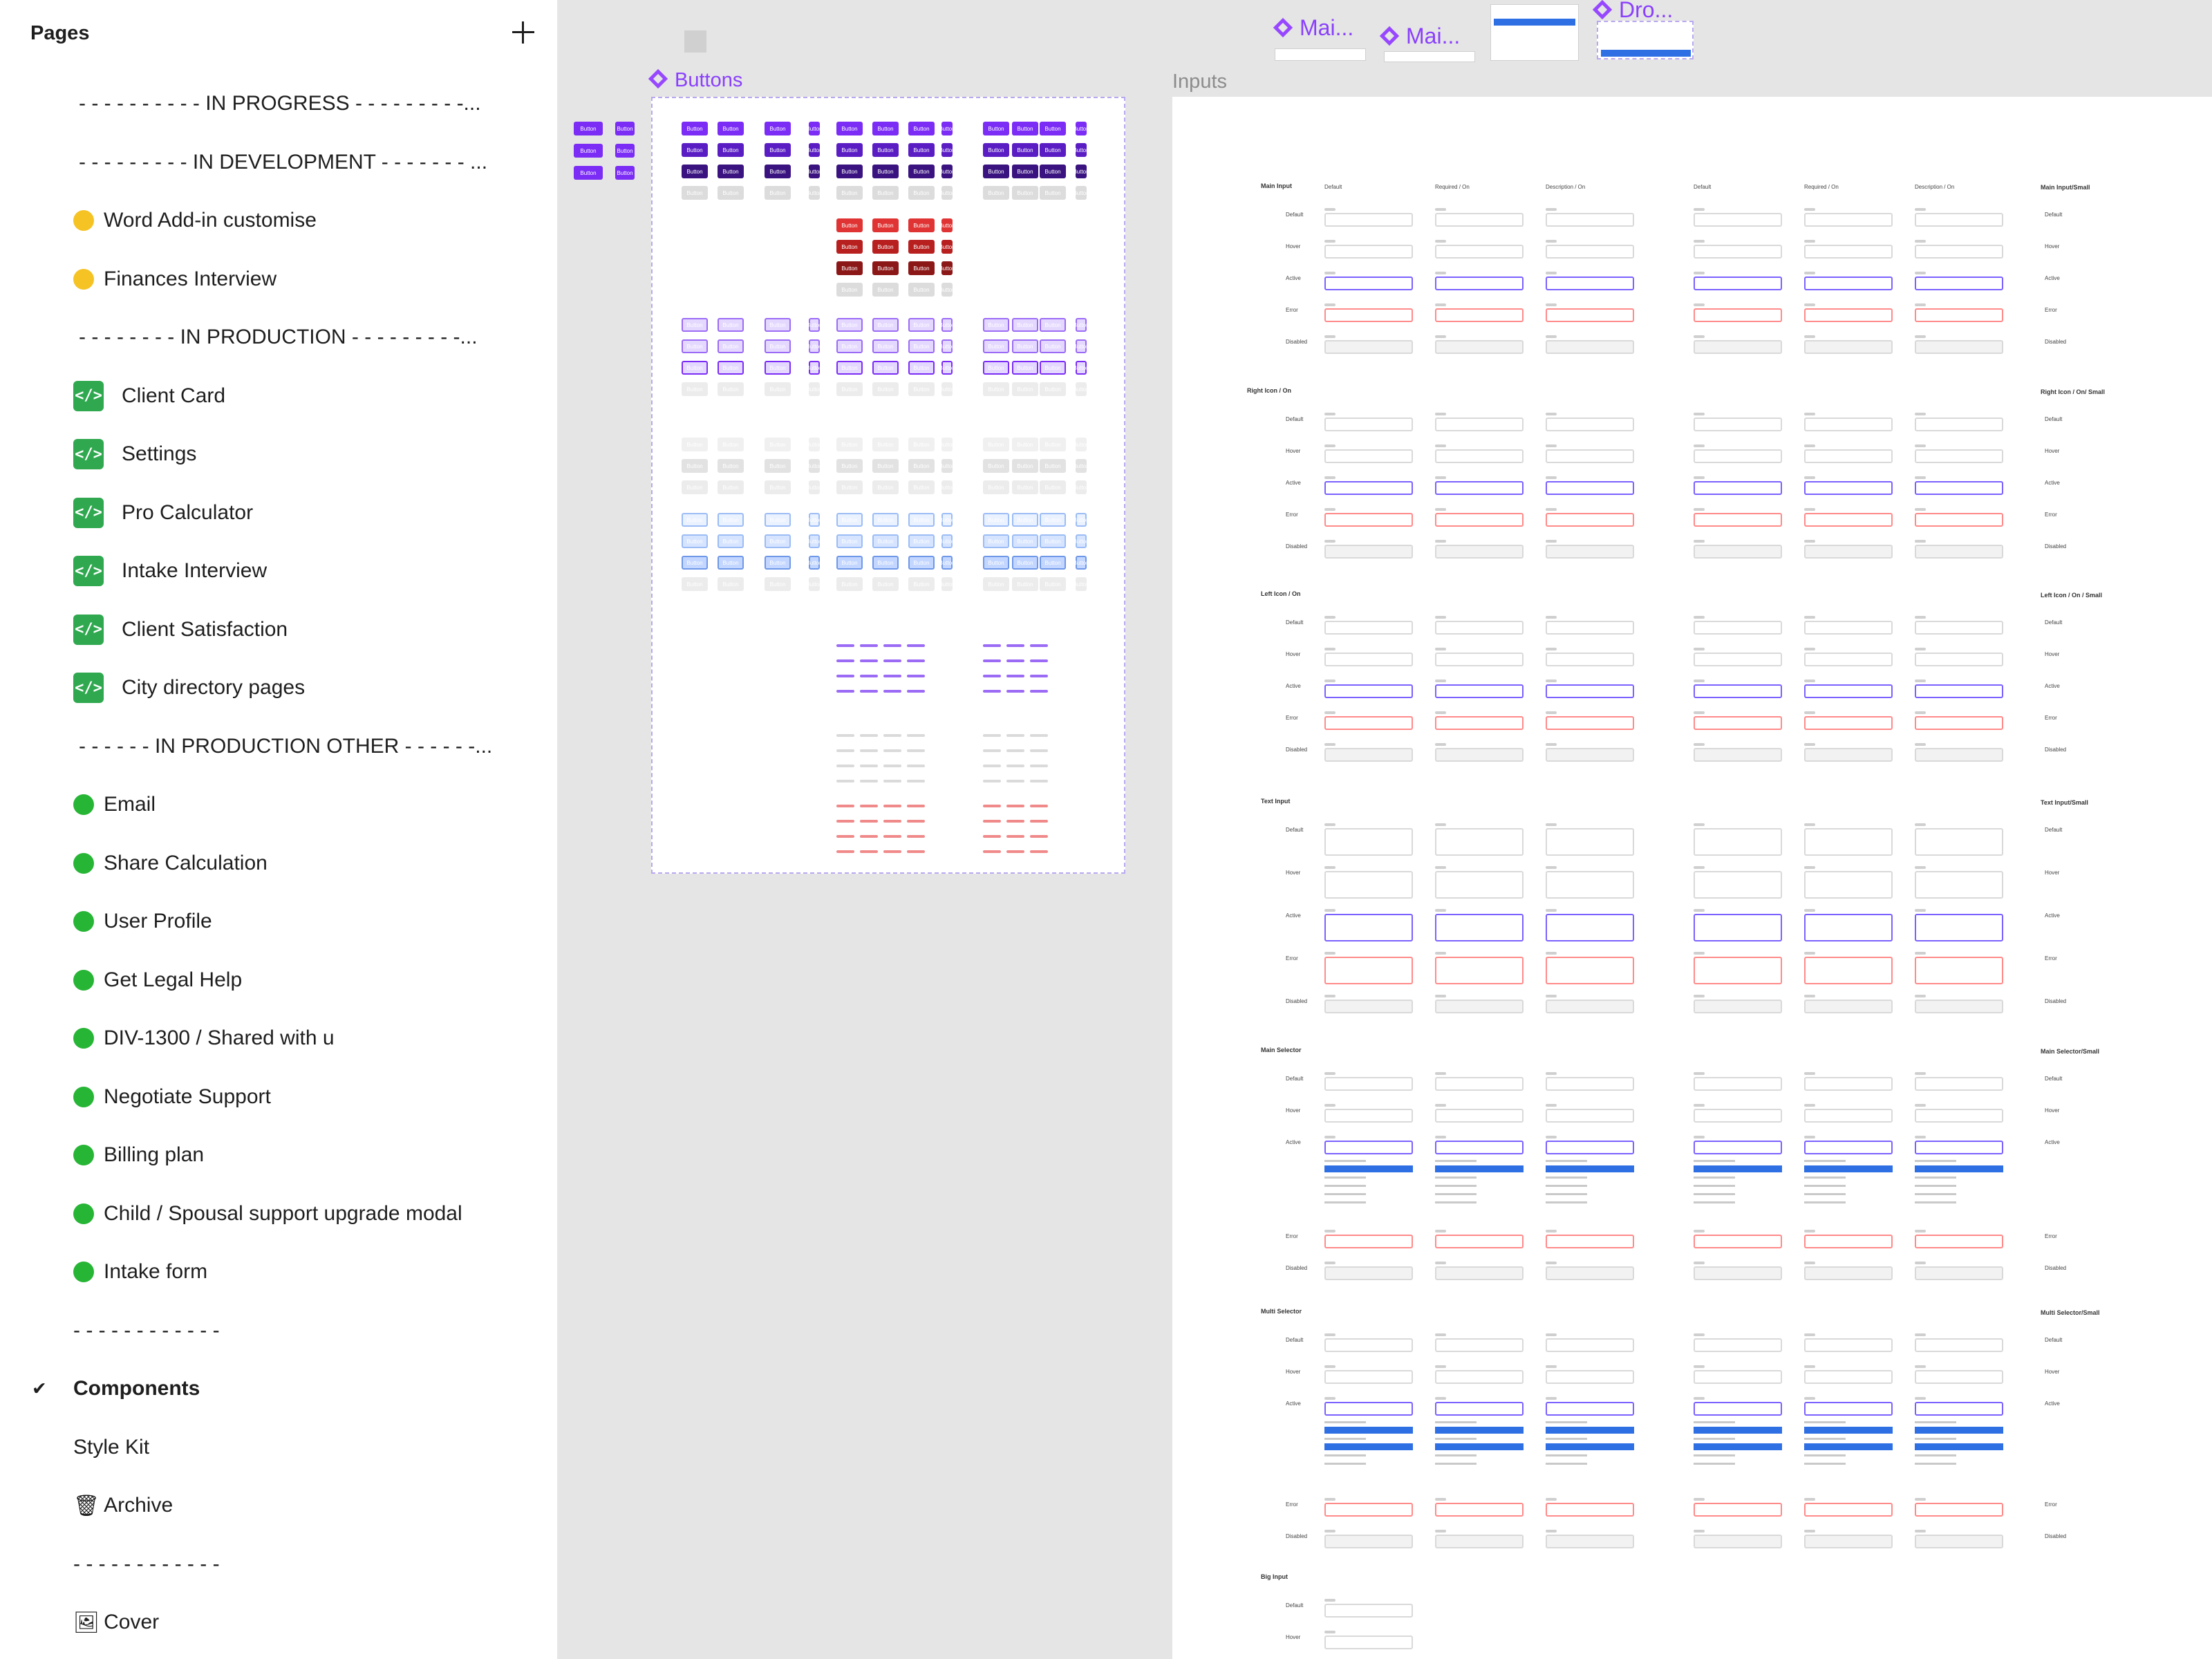 The image size is (2212, 1659). What do you see at coordinates (279, 1623) in the screenshot?
I see `page-item: 🖼 Cover` at bounding box center [279, 1623].